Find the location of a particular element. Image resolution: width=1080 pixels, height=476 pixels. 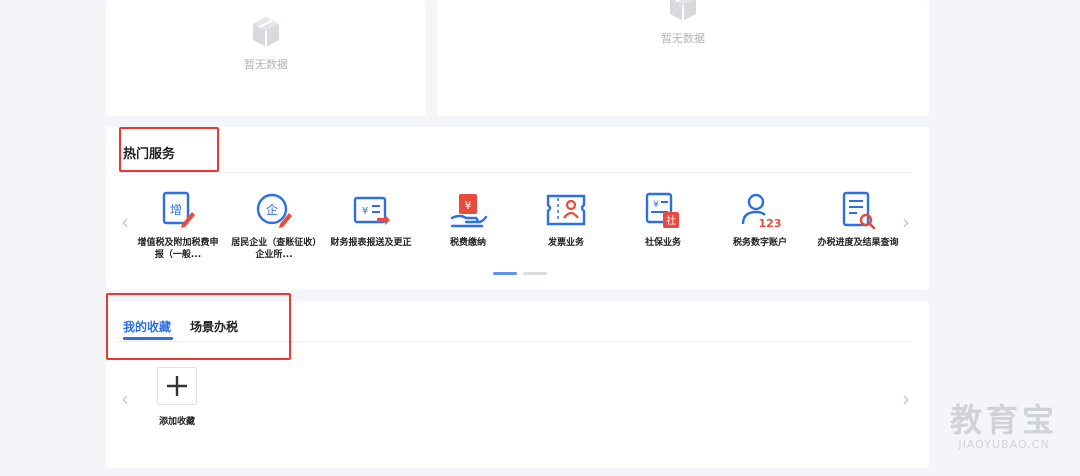

add-favorite-label: 添加收藏 is located at coordinates (176, 422).